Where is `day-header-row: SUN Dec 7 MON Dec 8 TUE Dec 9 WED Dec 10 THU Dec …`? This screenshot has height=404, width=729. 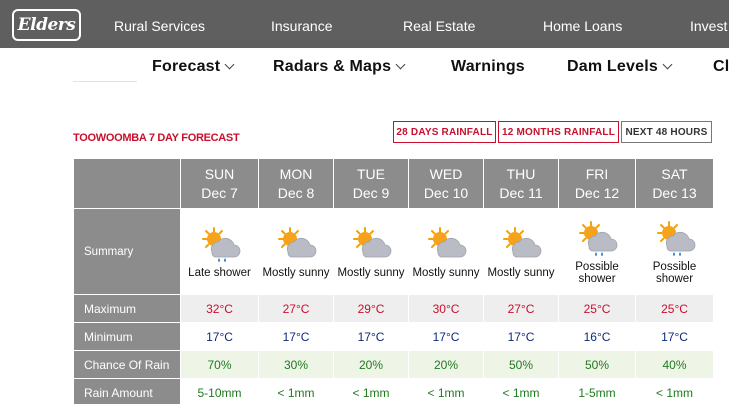
day-header-row: SUN Dec 7 MON Dec 8 TUE Dec 9 WED Dec 10 THU Dec … is located at coordinates (393, 183).